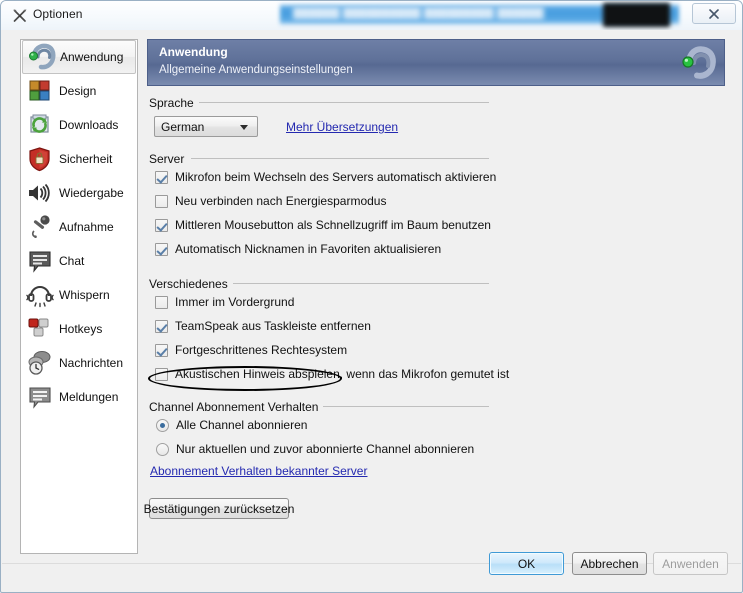 The height and width of the screenshot is (593, 743). I want to click on group-rule-verschiedenes, so click(361, 283).